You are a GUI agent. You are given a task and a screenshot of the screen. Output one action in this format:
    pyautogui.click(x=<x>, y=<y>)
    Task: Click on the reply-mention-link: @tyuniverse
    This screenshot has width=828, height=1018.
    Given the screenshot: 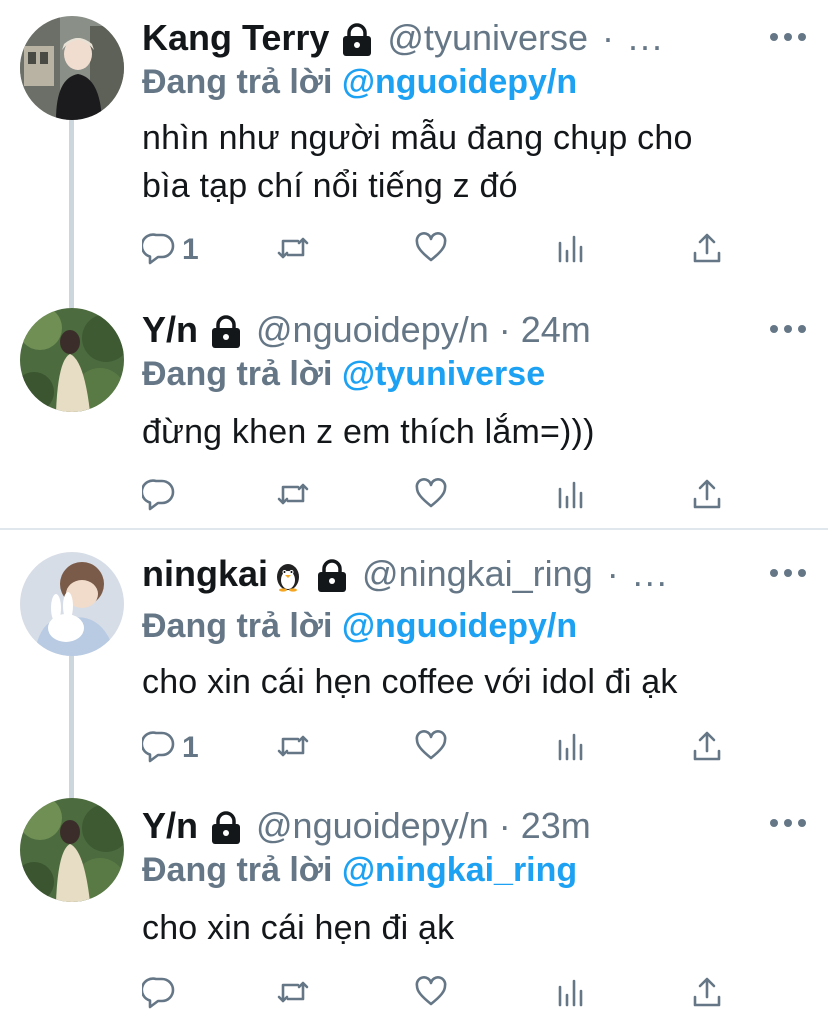 What is the action you would take?
    pyautogui.click(x=443, y=374)
    